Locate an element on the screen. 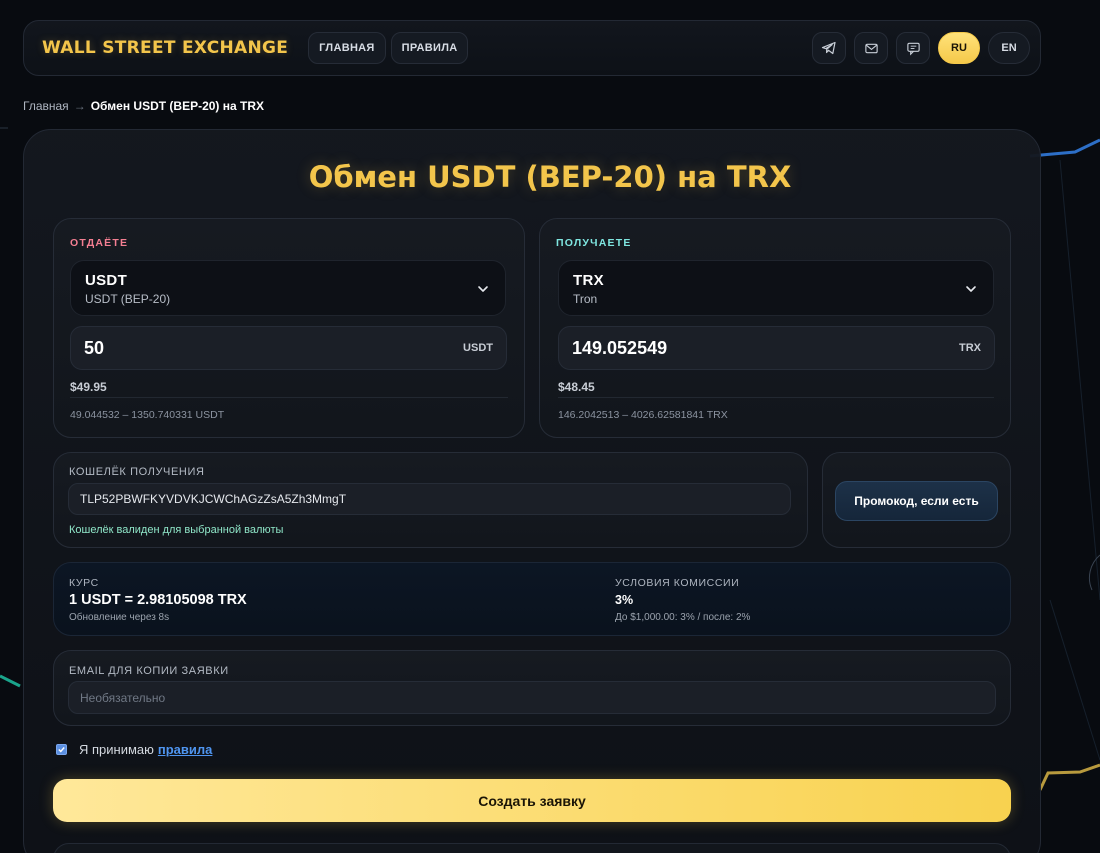 The width and height of the screenshot is (1100, 853). get-currency-code: TRX is located at coordinates (588, 280).